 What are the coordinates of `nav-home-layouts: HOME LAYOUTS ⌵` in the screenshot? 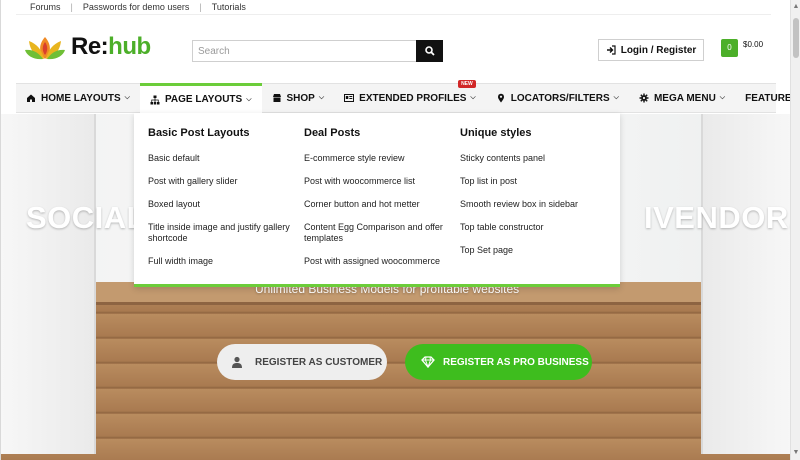 It's located at (78, 98).